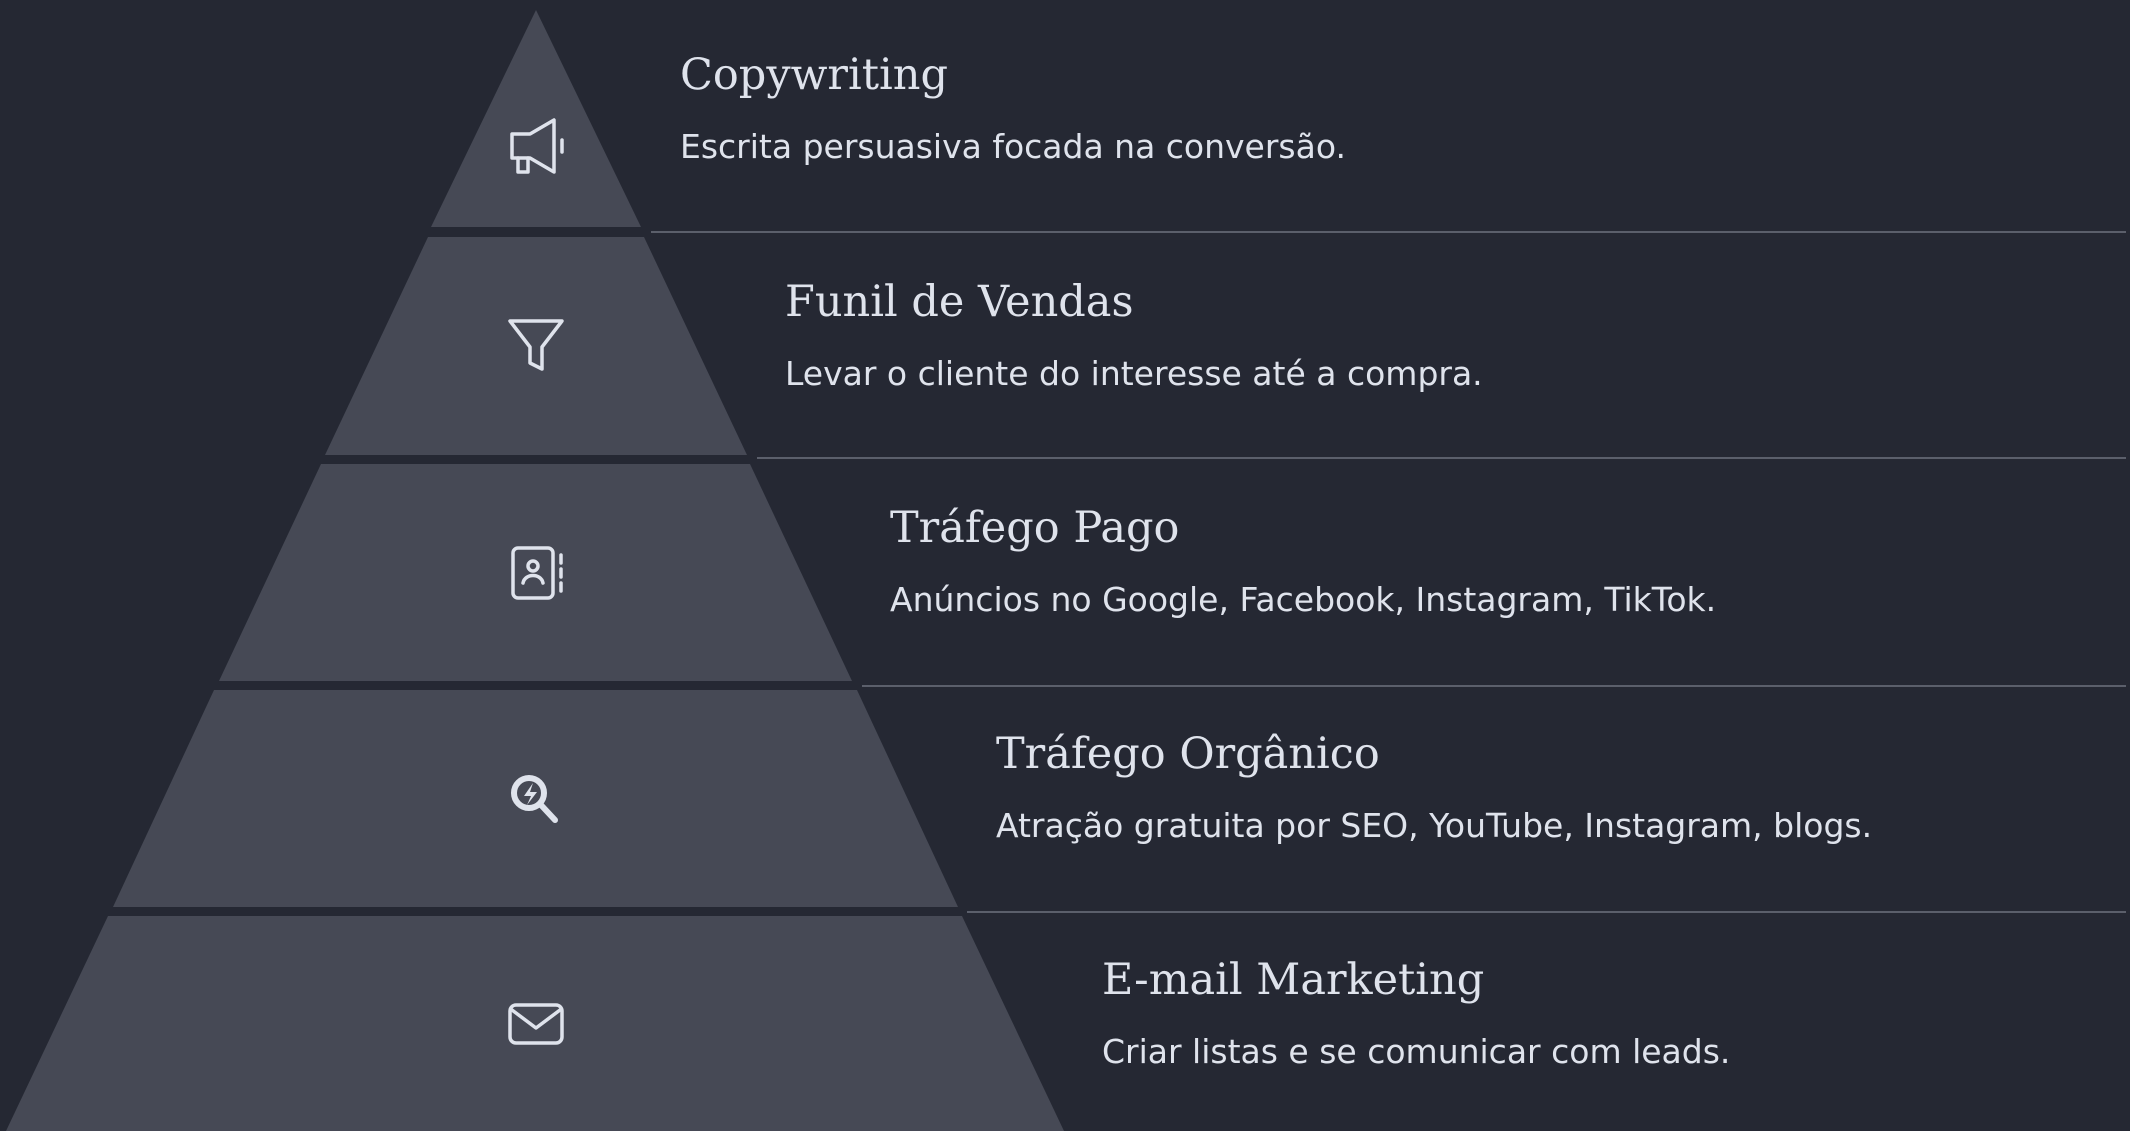 The height and width of the screenshot is (1131, 2130). I want to click on tier-description: Criar listas e se comunicar com leads., so click(1416, 1051).